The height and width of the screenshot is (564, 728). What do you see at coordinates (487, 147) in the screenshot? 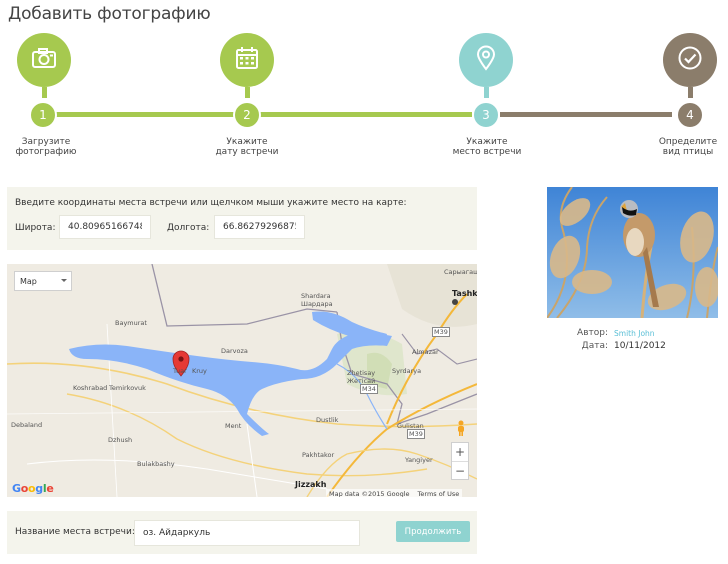
I see `step-3-label: Укажите место встречи` at bounding box center [487, 147].